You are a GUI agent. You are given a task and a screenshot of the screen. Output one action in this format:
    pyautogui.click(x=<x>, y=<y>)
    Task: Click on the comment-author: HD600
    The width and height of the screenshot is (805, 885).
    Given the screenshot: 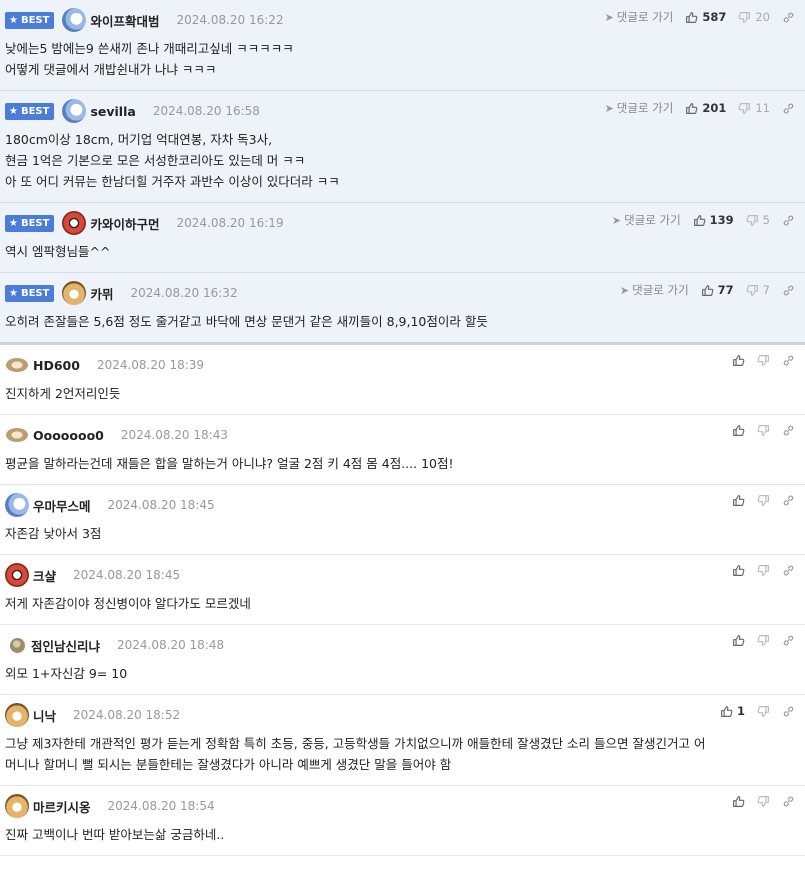 What is the action you would take?
    pyautogui.click(x=56, y=365)
    